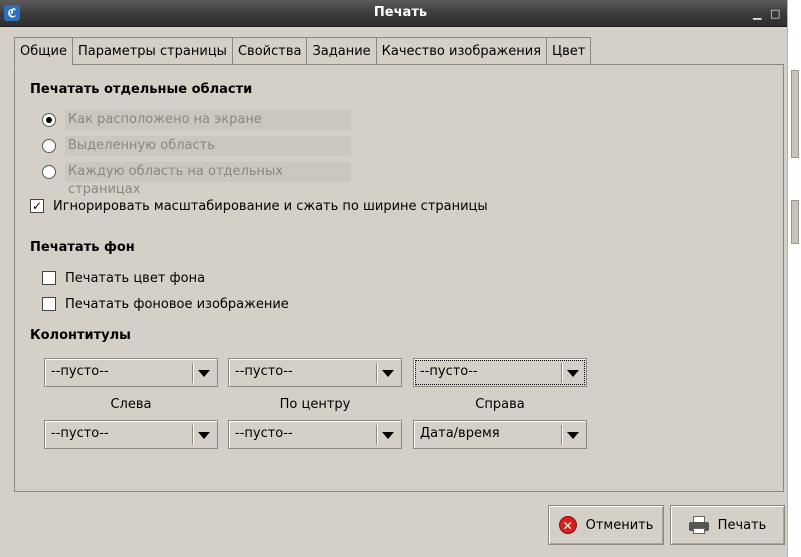 This screenshot has height=557, width=801. I want to click on print-button: Печать, so click(727, 525).